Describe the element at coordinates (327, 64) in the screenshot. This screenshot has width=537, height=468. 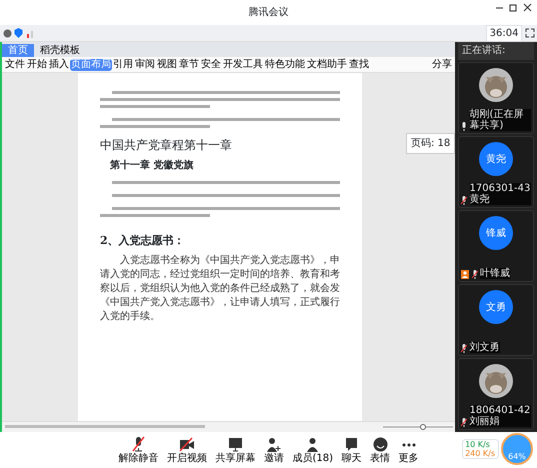
I see `ribbon-tab: 文档助手` at that location.